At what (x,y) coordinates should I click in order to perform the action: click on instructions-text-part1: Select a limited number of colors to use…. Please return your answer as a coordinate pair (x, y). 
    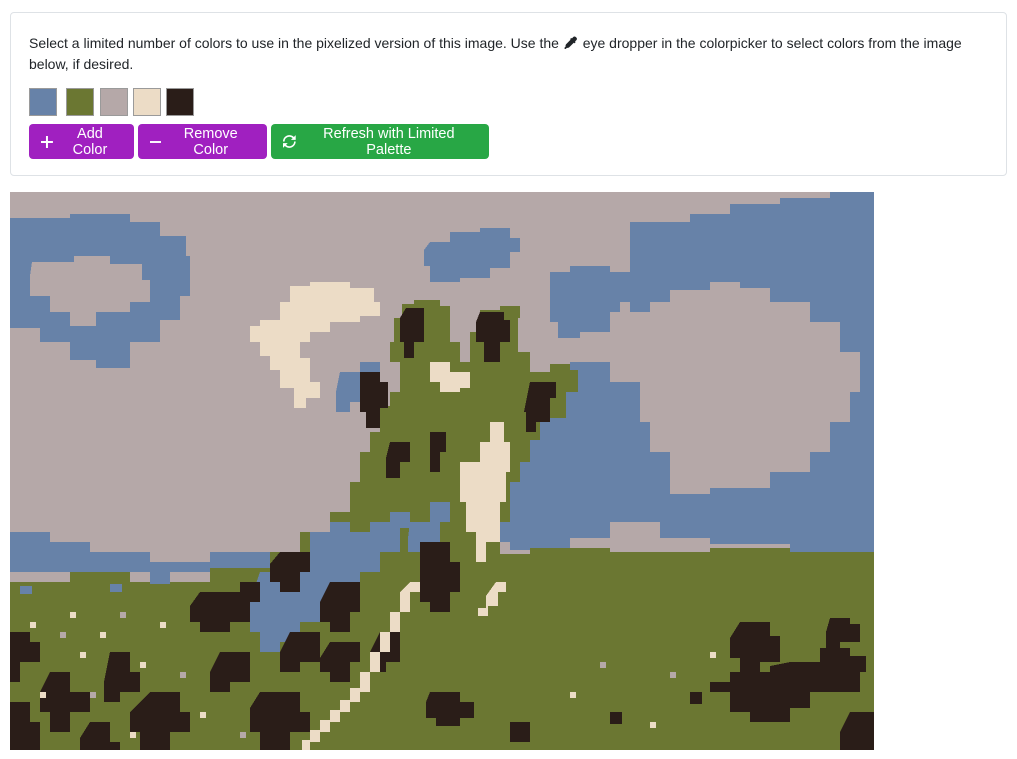
    Looking at the image, I should click on (294, 43).